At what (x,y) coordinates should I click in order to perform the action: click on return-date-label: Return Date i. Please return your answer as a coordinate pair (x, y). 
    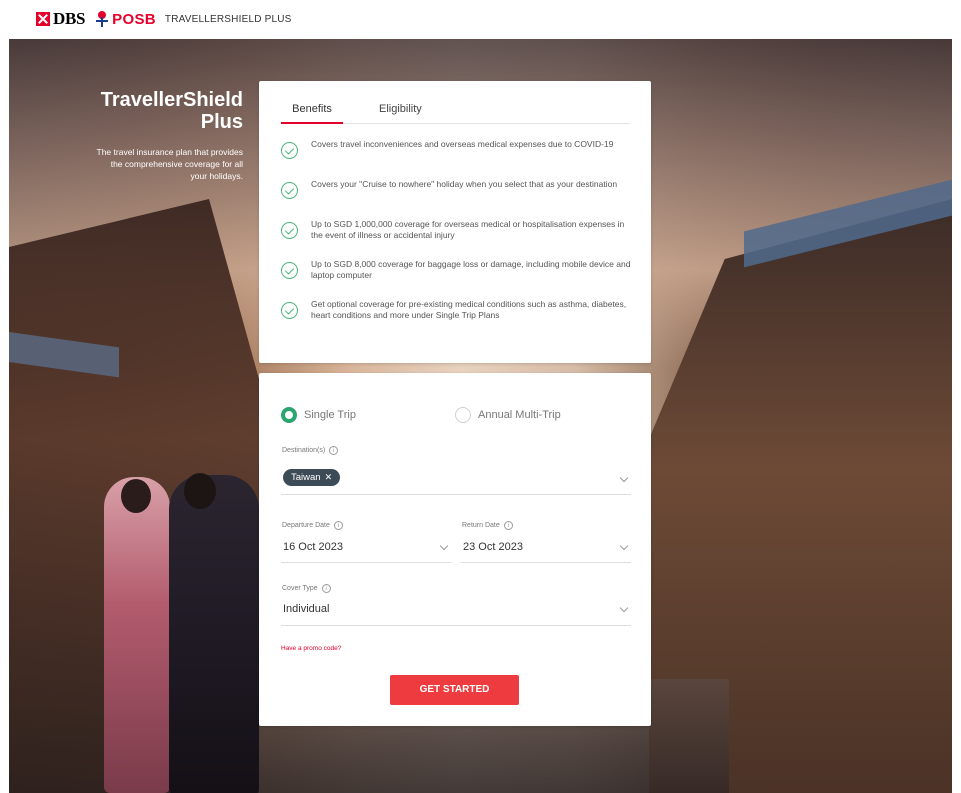
    Looking at the image, I should click on (487, 525).